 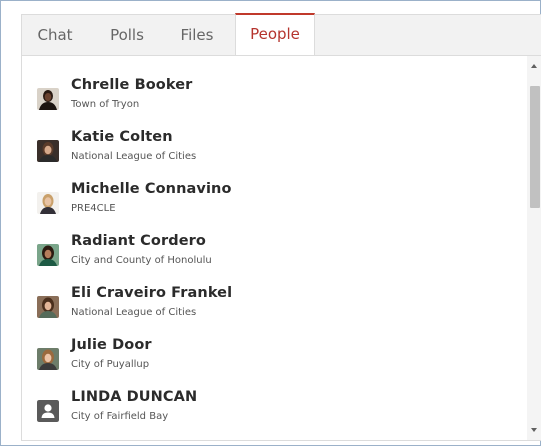 What do you see at coordinates (110, 364) in the screenshot?
I see `person-organization: City of Puyallup` at bounding box center [110, 364].